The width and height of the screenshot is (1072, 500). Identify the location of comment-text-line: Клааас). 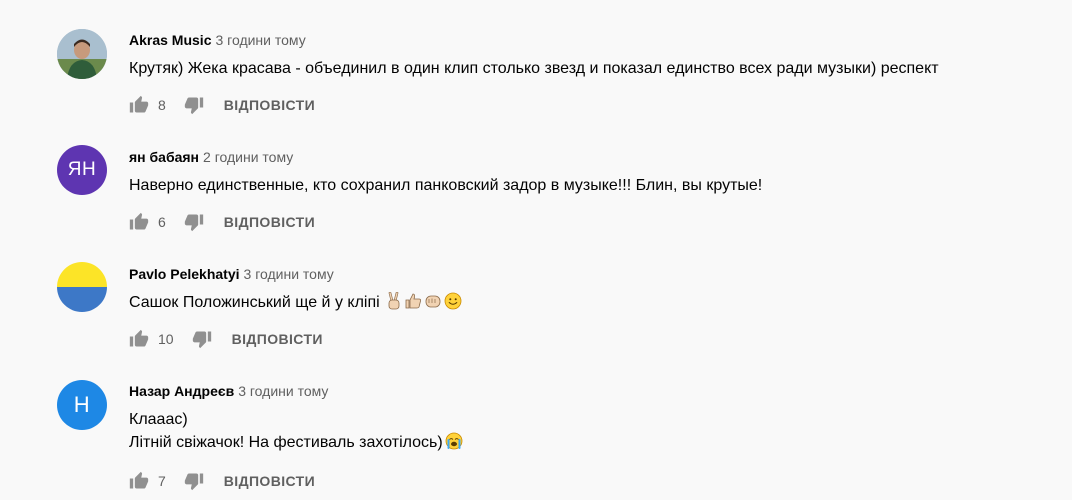
(158, 419).